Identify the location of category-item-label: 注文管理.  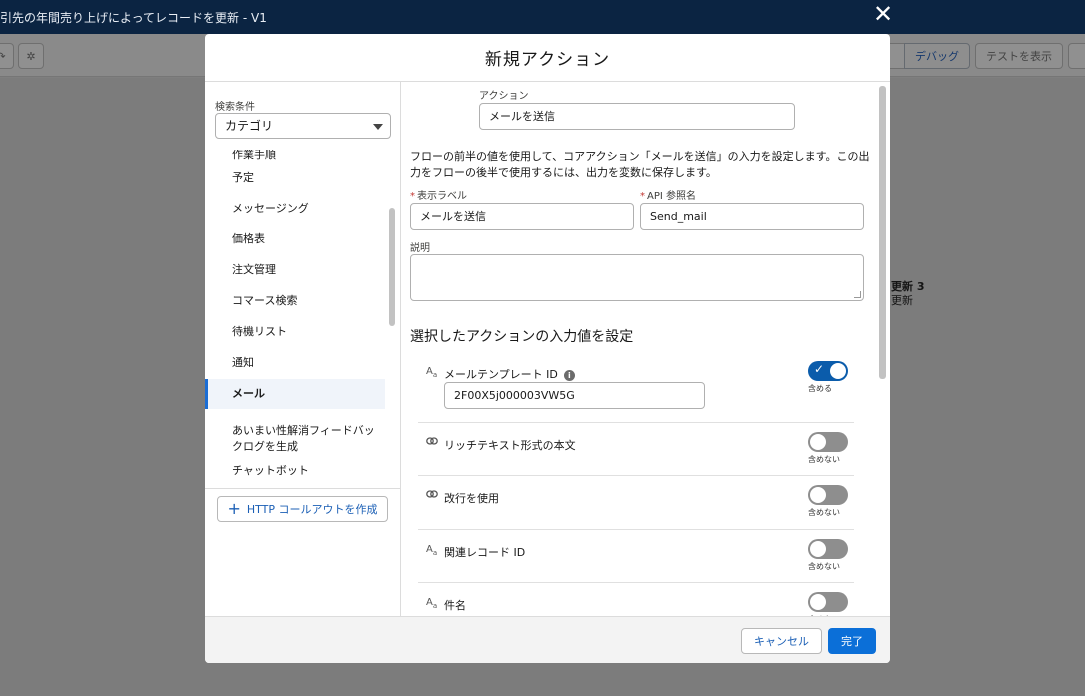
(254, 269).